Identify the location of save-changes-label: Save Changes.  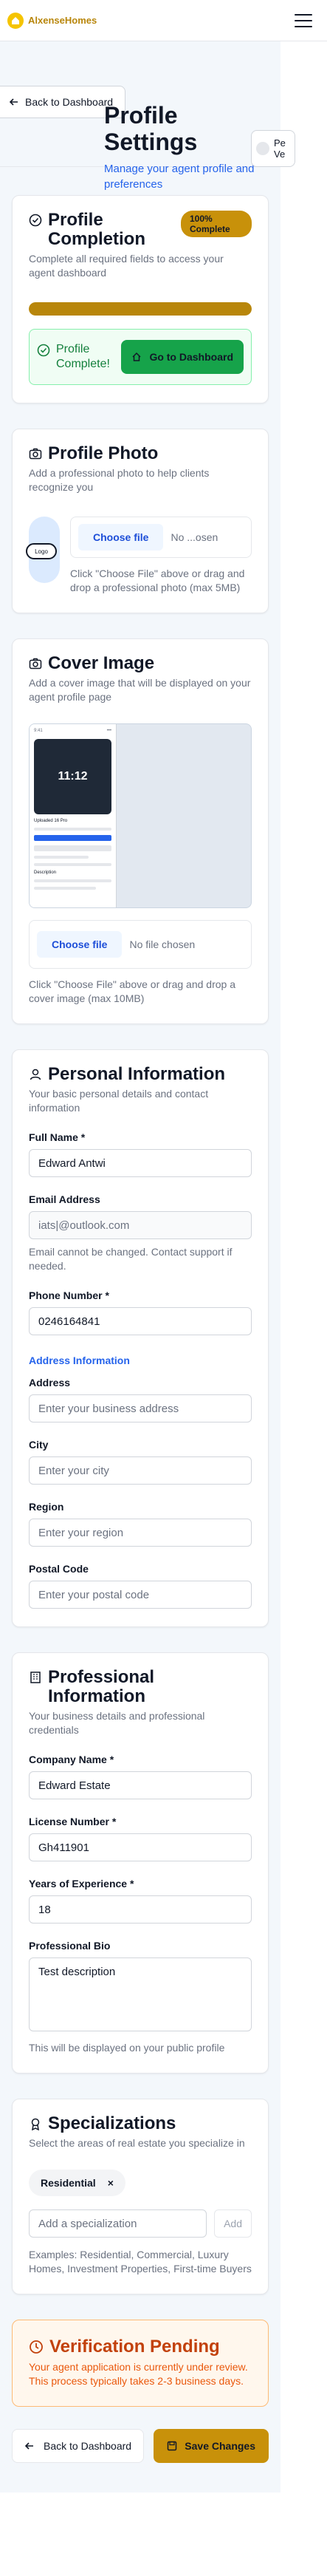
(220, 2446).